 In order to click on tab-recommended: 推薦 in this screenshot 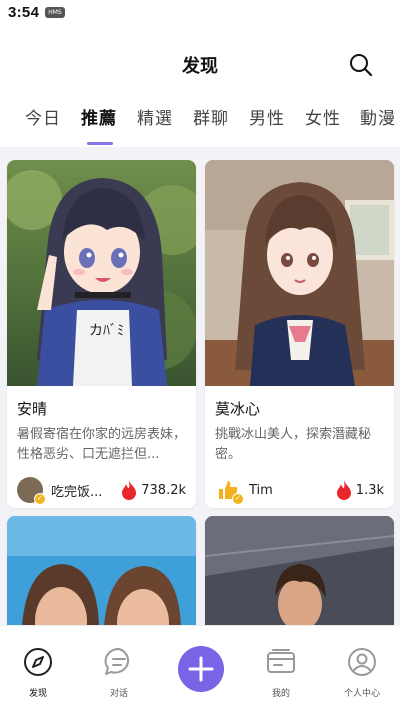, I will do `click(99, 116)`.